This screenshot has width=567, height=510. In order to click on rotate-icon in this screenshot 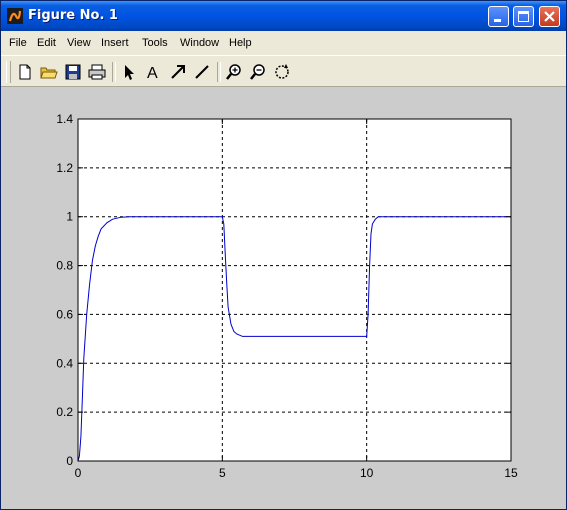, I will do `click(282, 71)`.